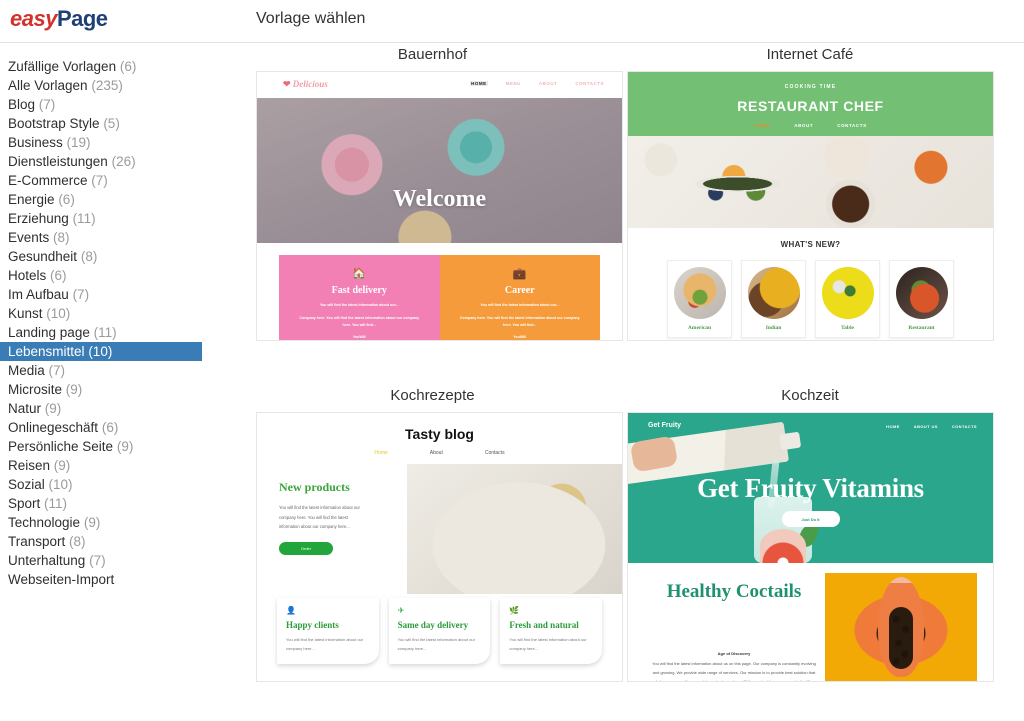 Image resolution: width=1024 pixels, height=721 pixels. What do you see at coordinates (49, 332) in the screenshot?
I see `sidebar-item-label: Landing page` at bounding box center [49, 332].